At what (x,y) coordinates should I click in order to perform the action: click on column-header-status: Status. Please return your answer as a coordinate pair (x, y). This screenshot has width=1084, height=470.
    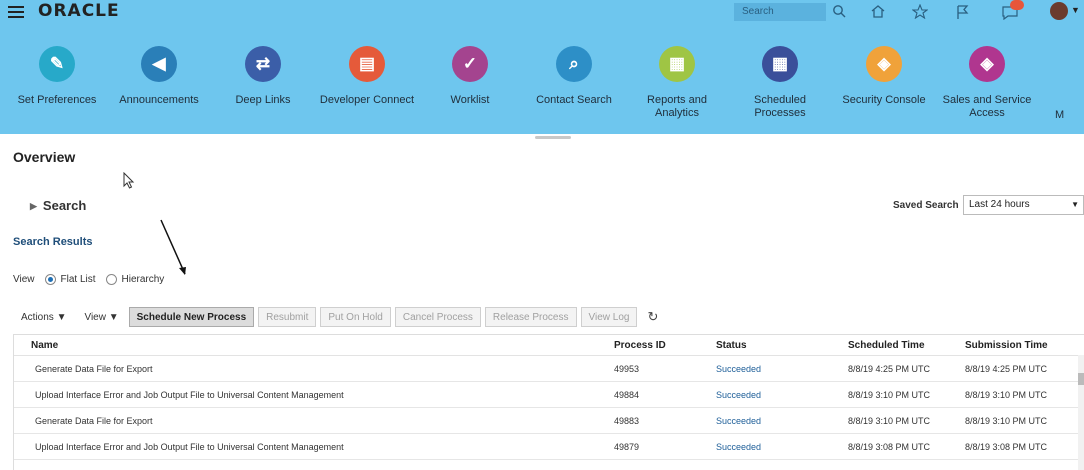
    Looking at the image, I should click on (731, 345).